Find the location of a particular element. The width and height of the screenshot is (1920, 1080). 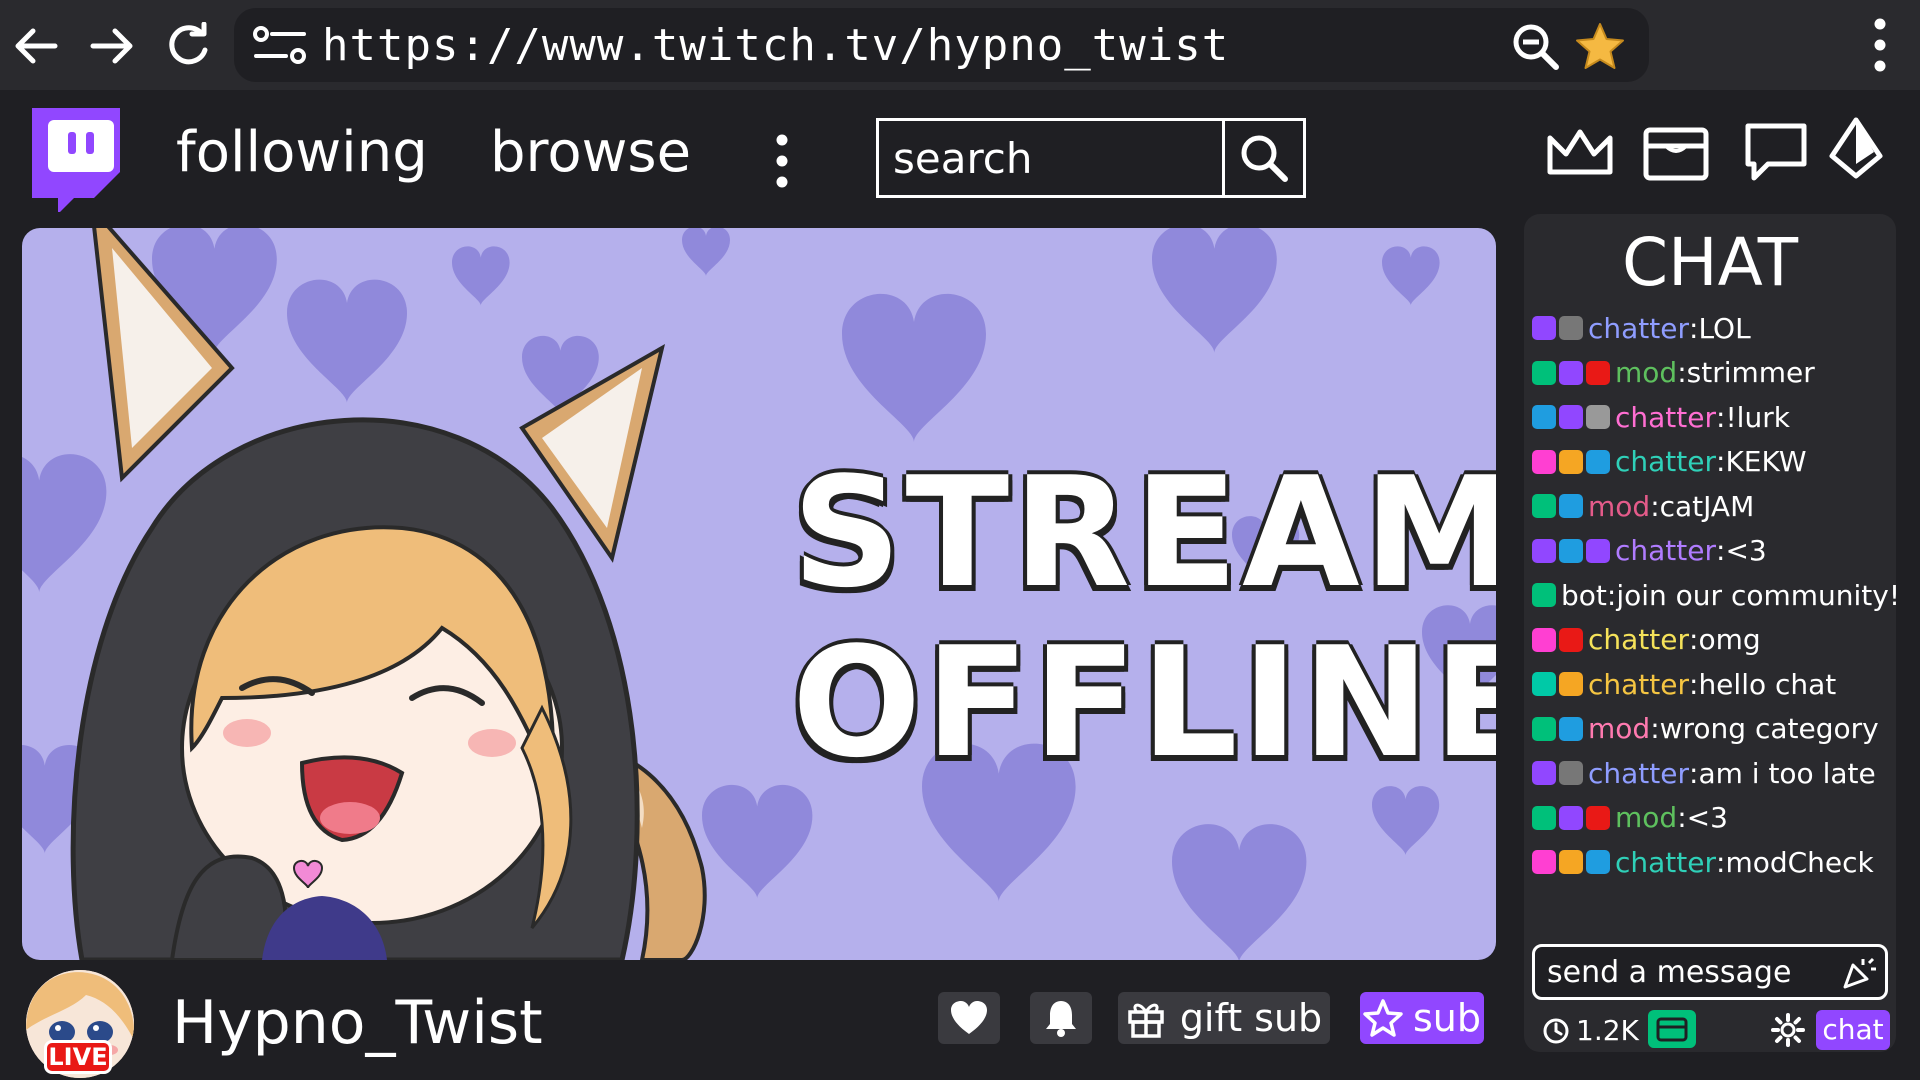

chat-message: chatter: <3 is located at coordinates (1714, 551).